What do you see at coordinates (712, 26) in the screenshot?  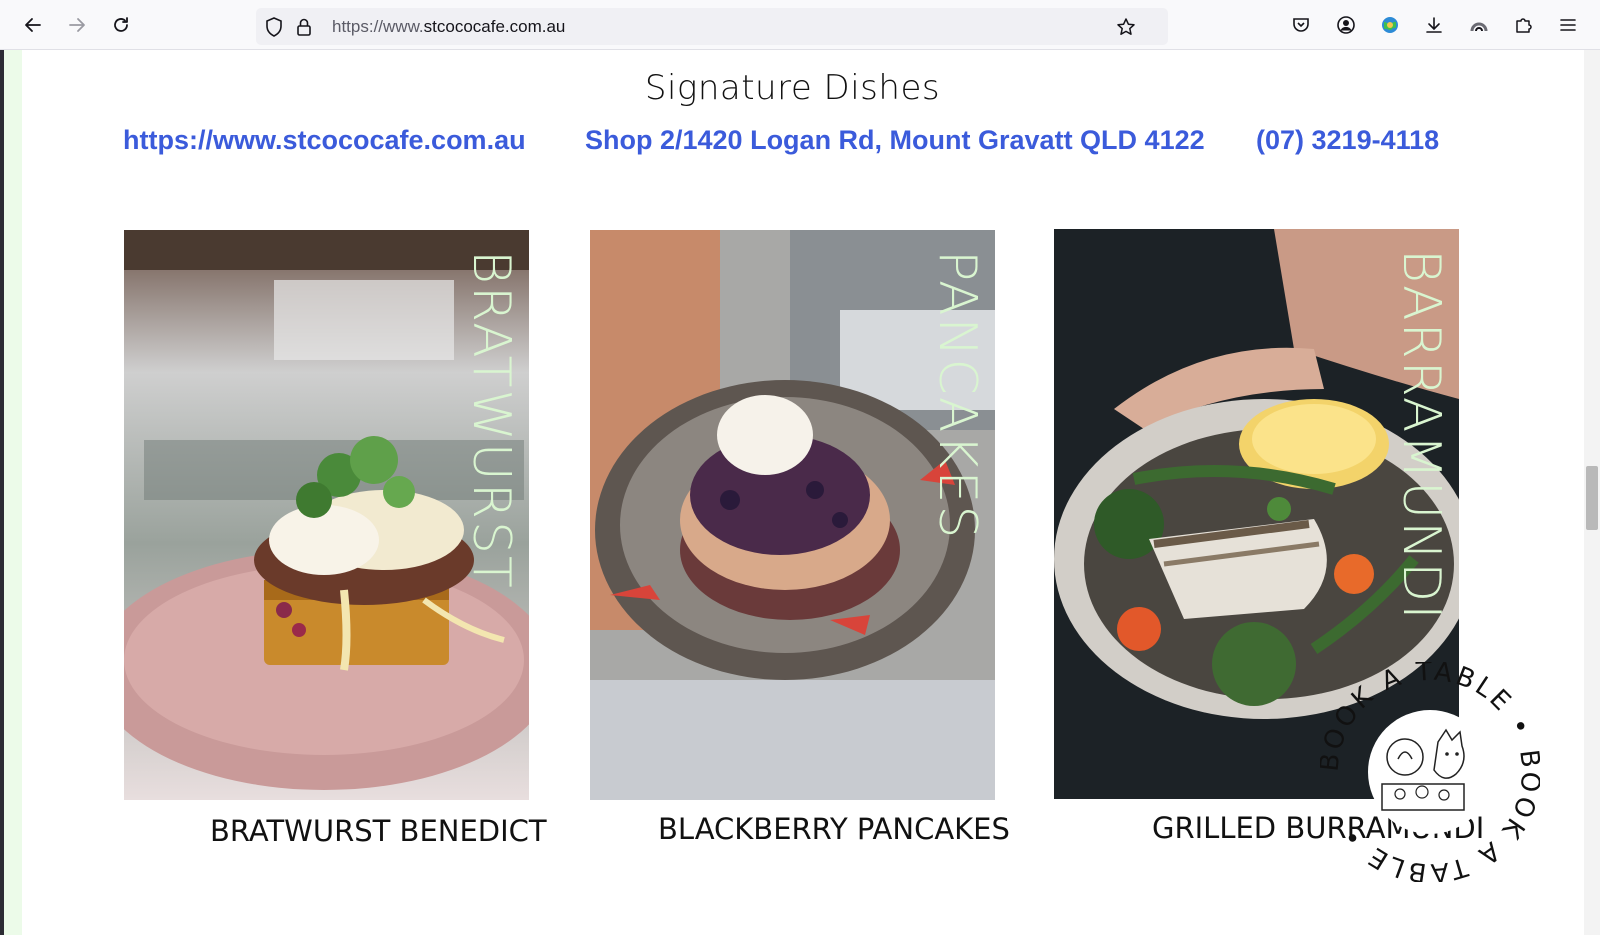 I see `address-bar: https://www.stcococafe.com.au` at bounding box center [712, 26].